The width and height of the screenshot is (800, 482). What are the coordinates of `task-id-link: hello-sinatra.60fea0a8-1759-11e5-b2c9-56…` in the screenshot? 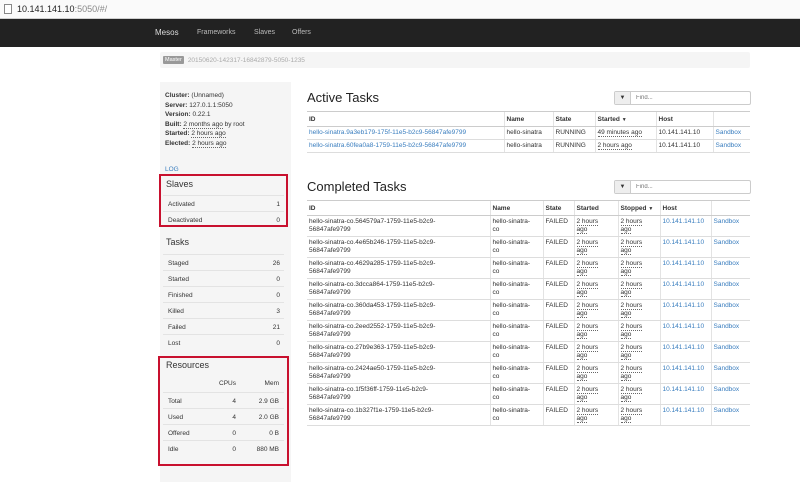 It's located at (387, 145).